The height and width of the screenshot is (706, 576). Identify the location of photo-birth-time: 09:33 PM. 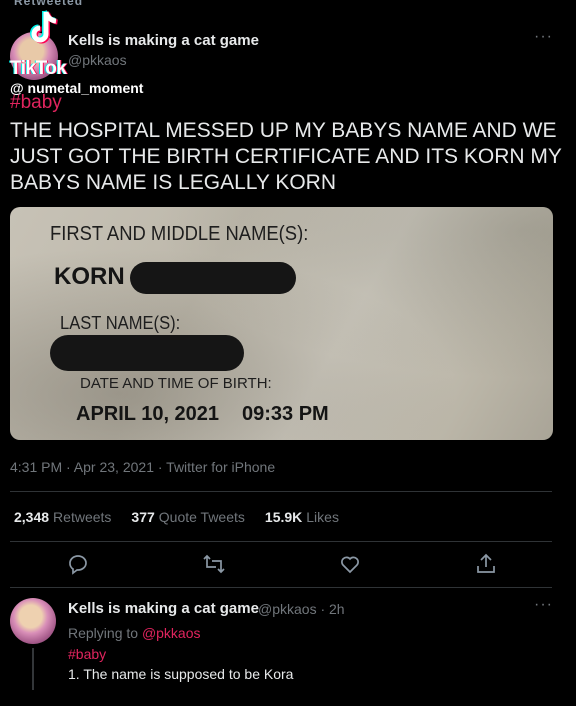
(285, 414).